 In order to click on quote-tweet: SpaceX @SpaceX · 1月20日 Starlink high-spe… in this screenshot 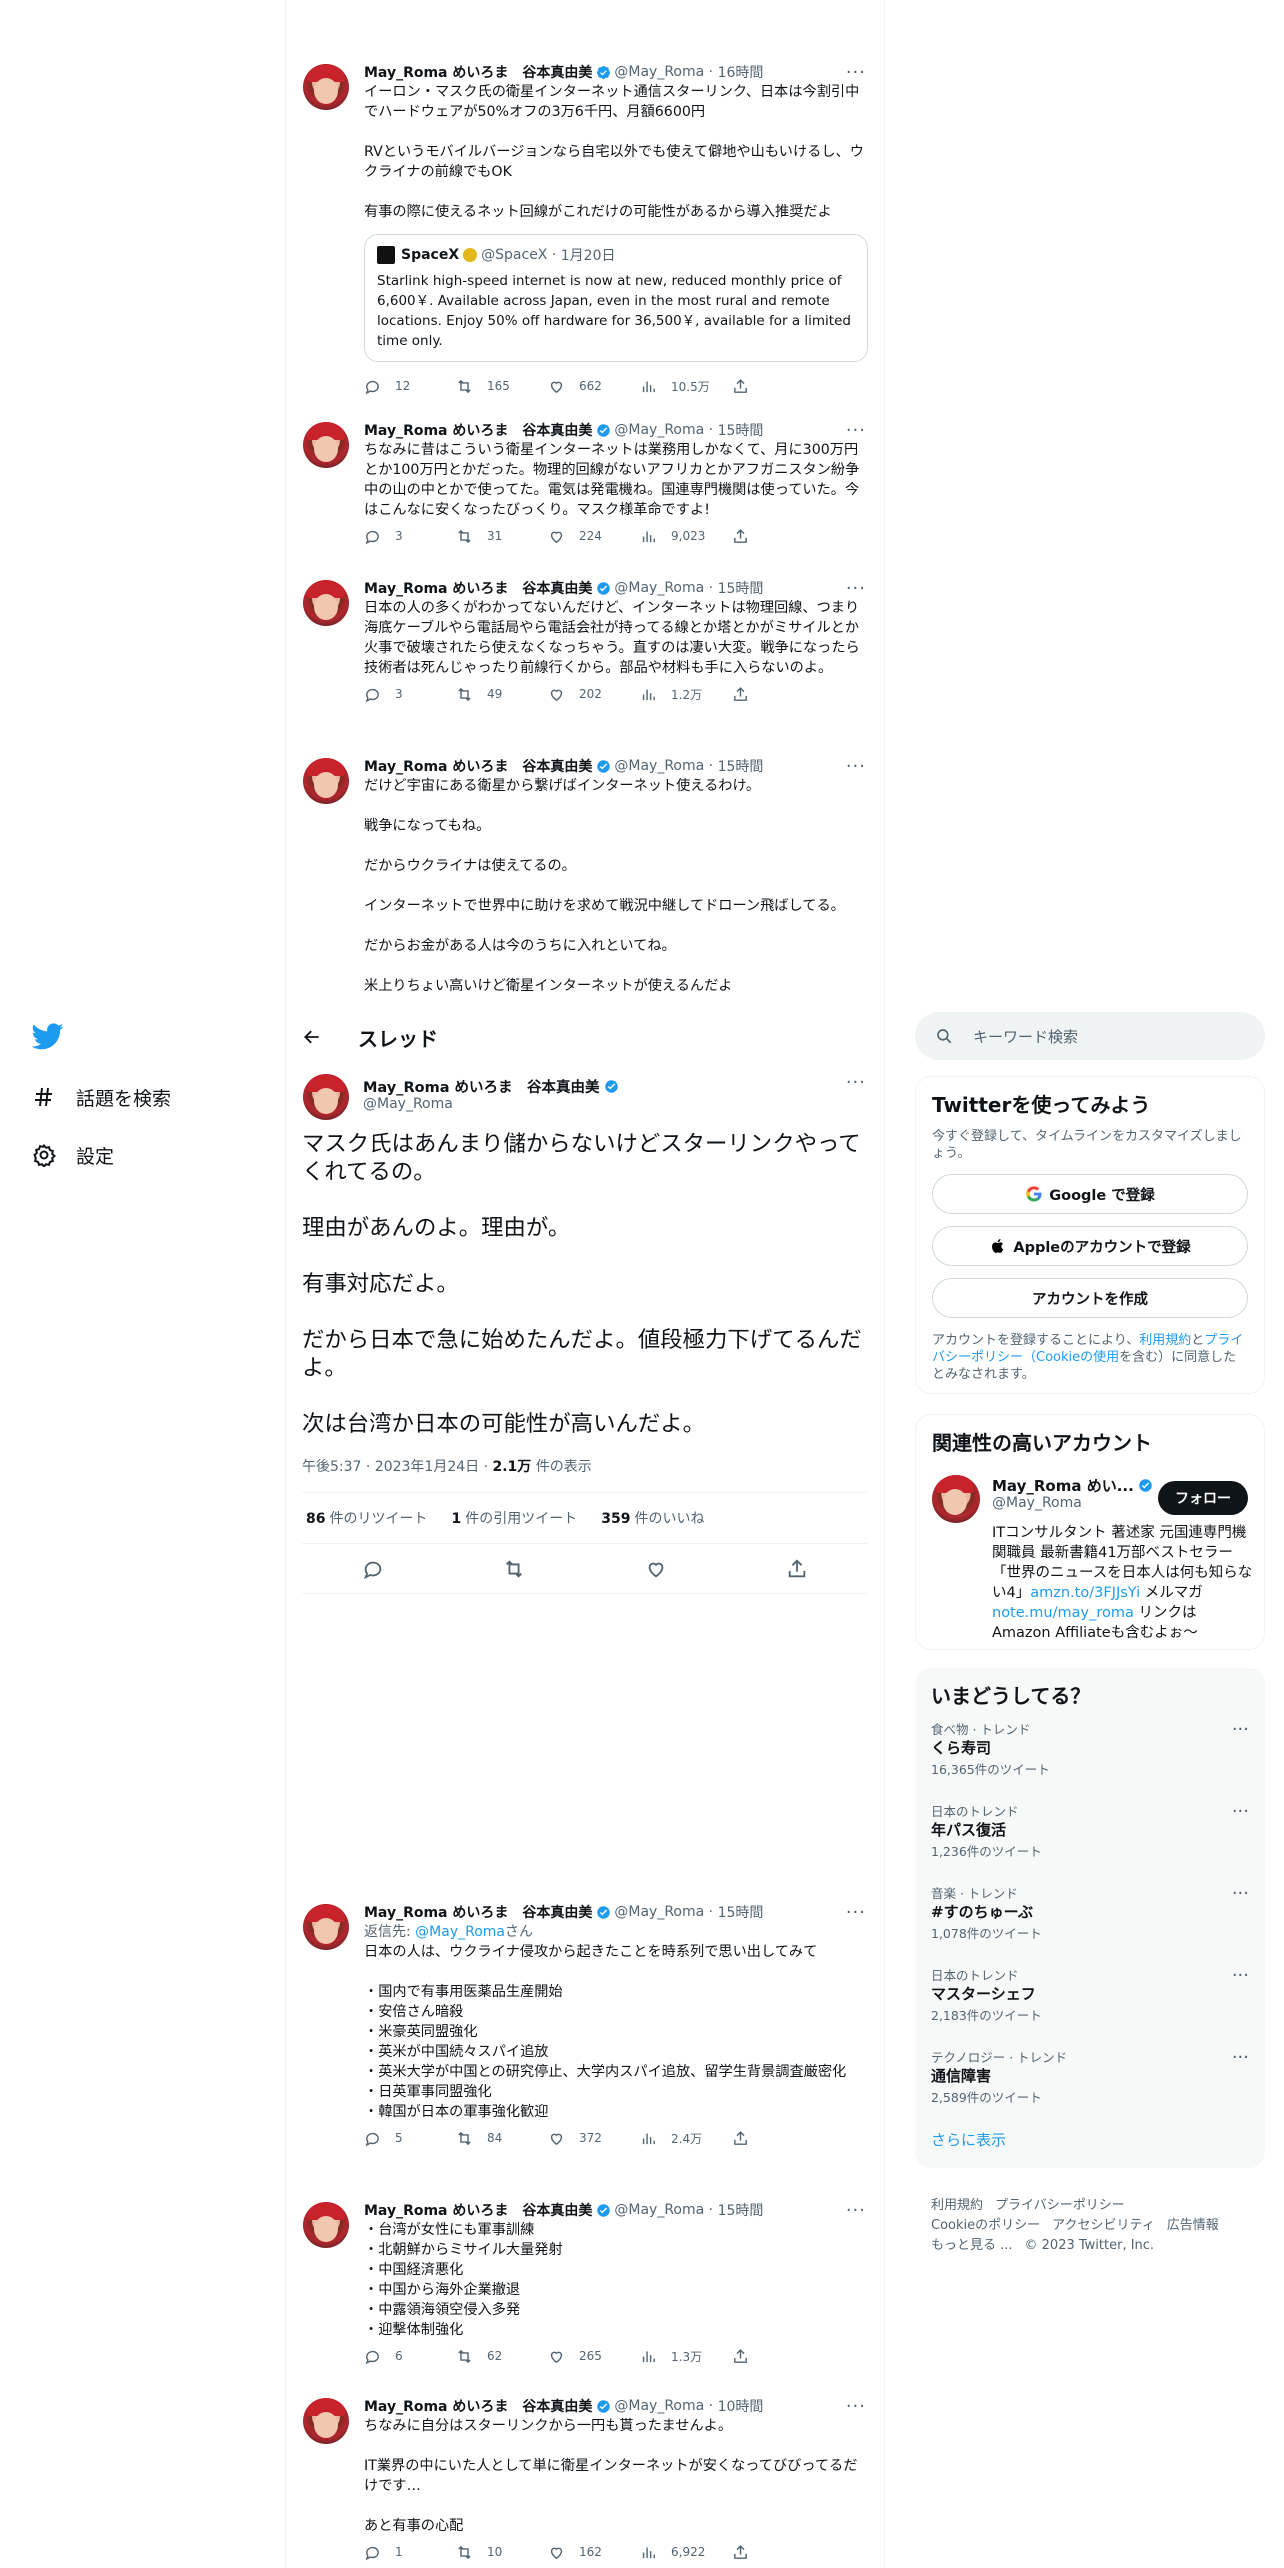, I will do `click(616, 298)`.